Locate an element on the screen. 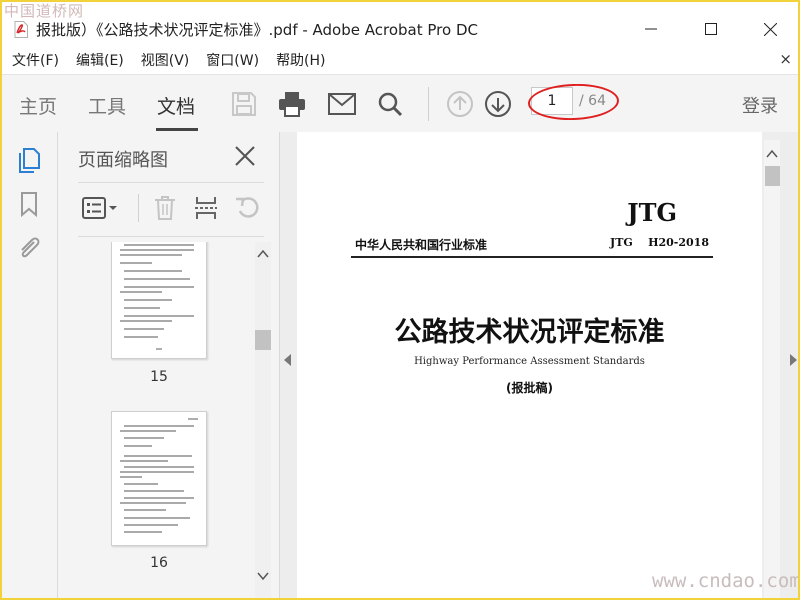  issuer-text: 中华人民共和国行业标准 is located at coordinates (421, 245).